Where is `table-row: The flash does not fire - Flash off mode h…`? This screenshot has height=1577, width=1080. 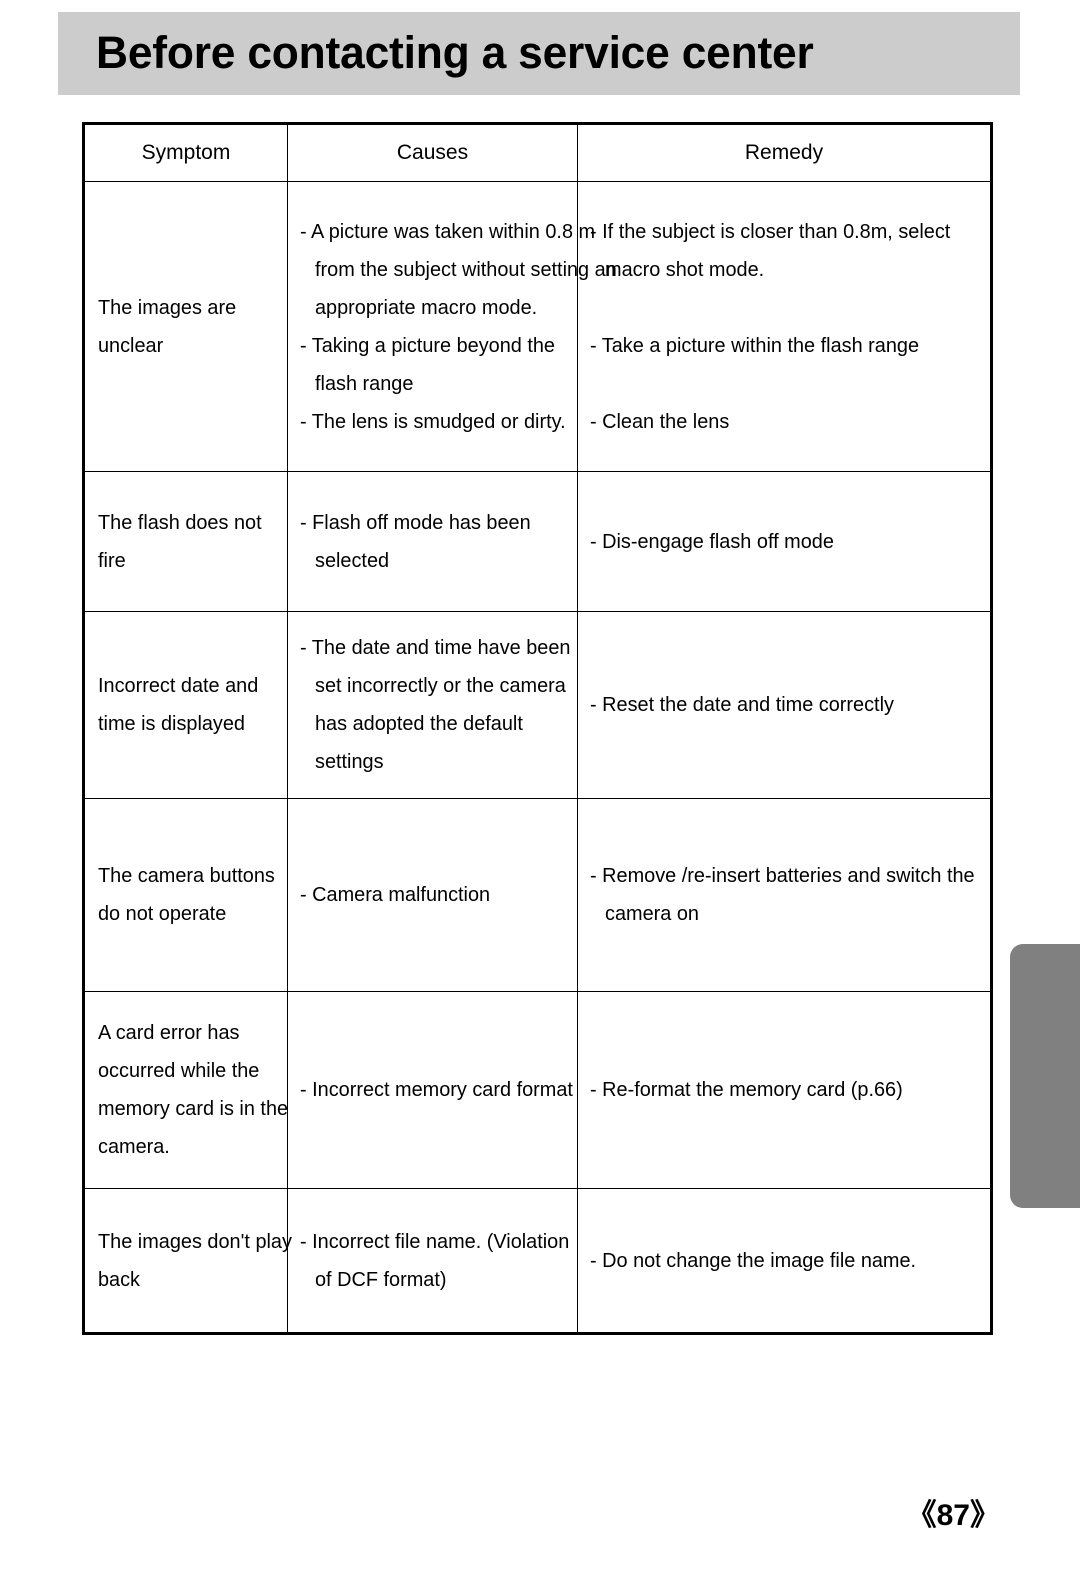 table-row: The flash does not fire - Flash off mode h… is located at coordinates (537, 541).